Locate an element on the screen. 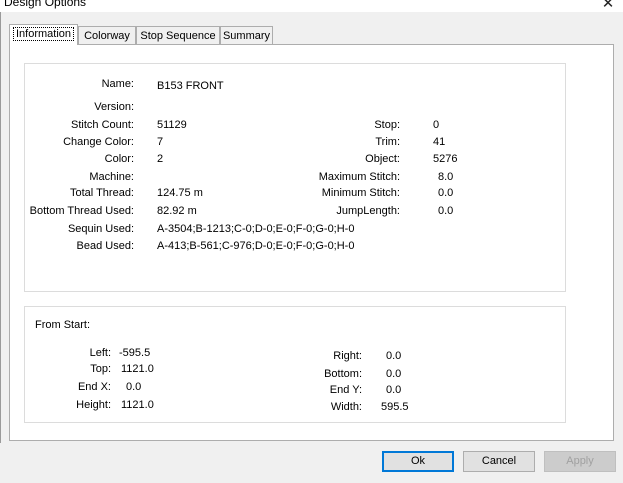 Image resolution: width=623 pixels, height=483 pixels. window-title: Design Options is located at coordinates (45, 4).